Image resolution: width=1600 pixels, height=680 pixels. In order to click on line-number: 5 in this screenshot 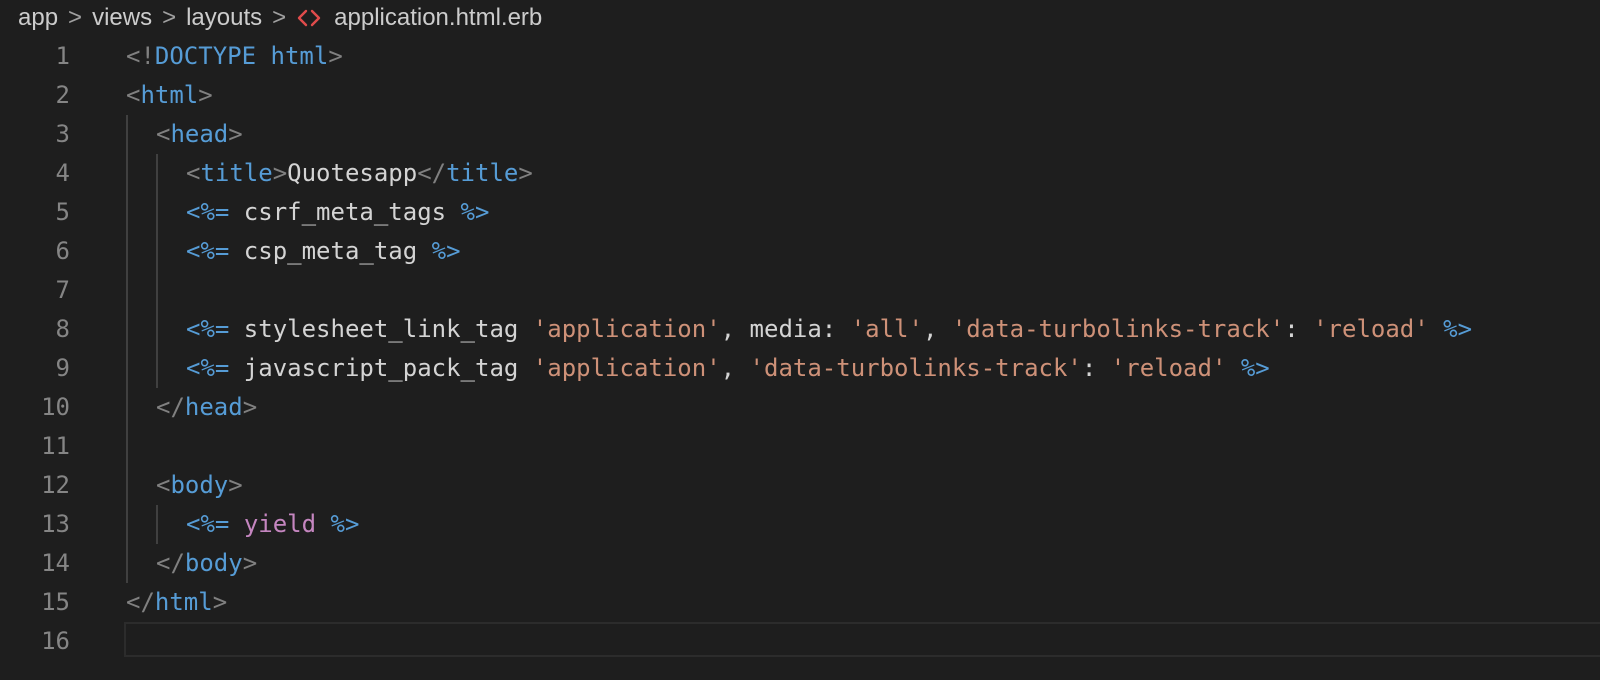, I will do `click(62, 212)`.